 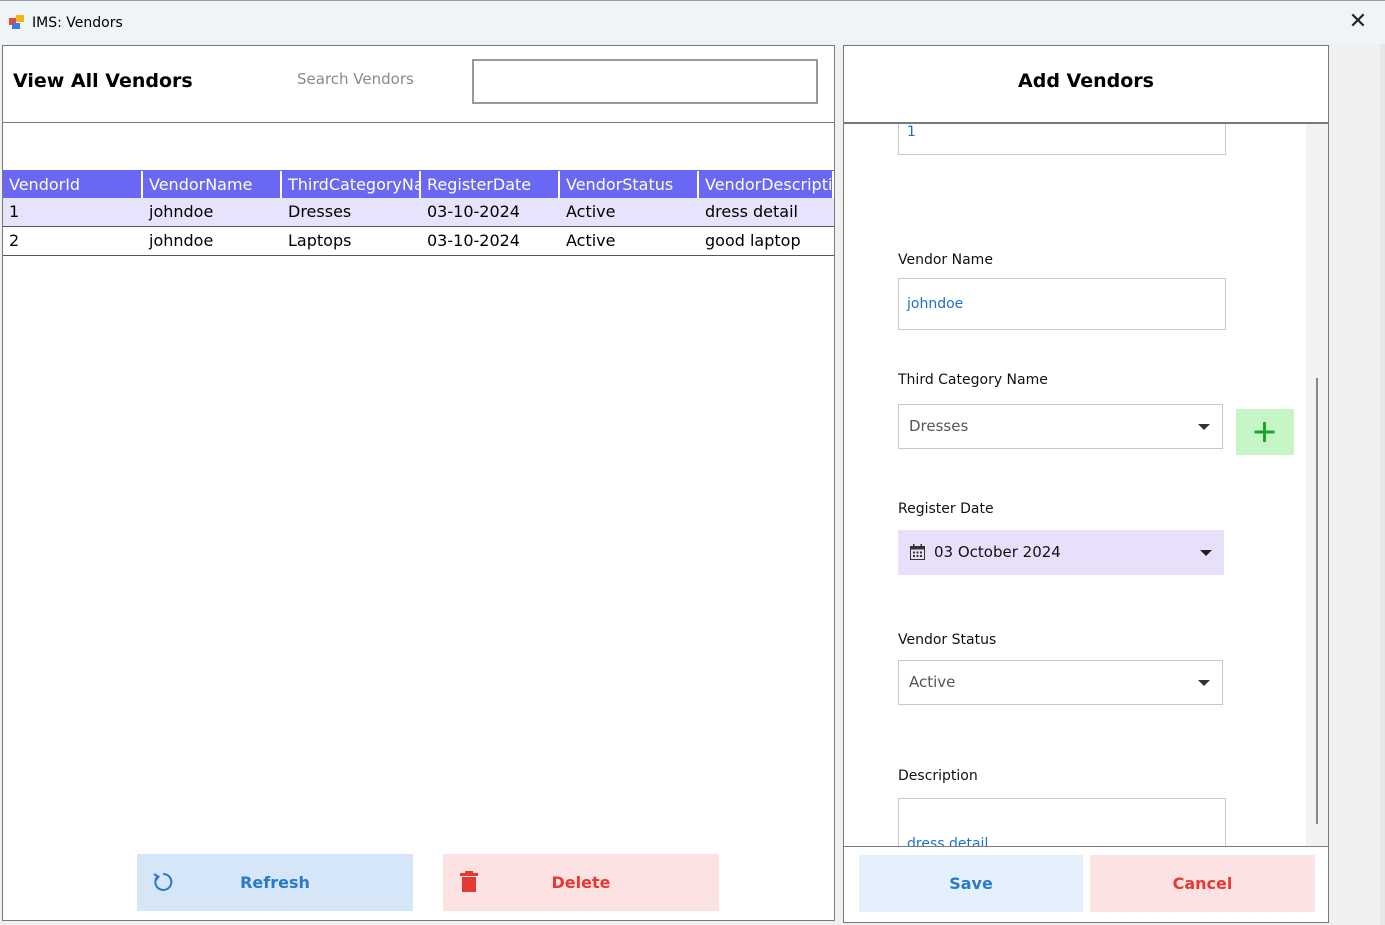 What do you see at coordinates (1062, 822) in the screenshot?
I see `description-field: dress detail` at bounding box center [1062, 822].